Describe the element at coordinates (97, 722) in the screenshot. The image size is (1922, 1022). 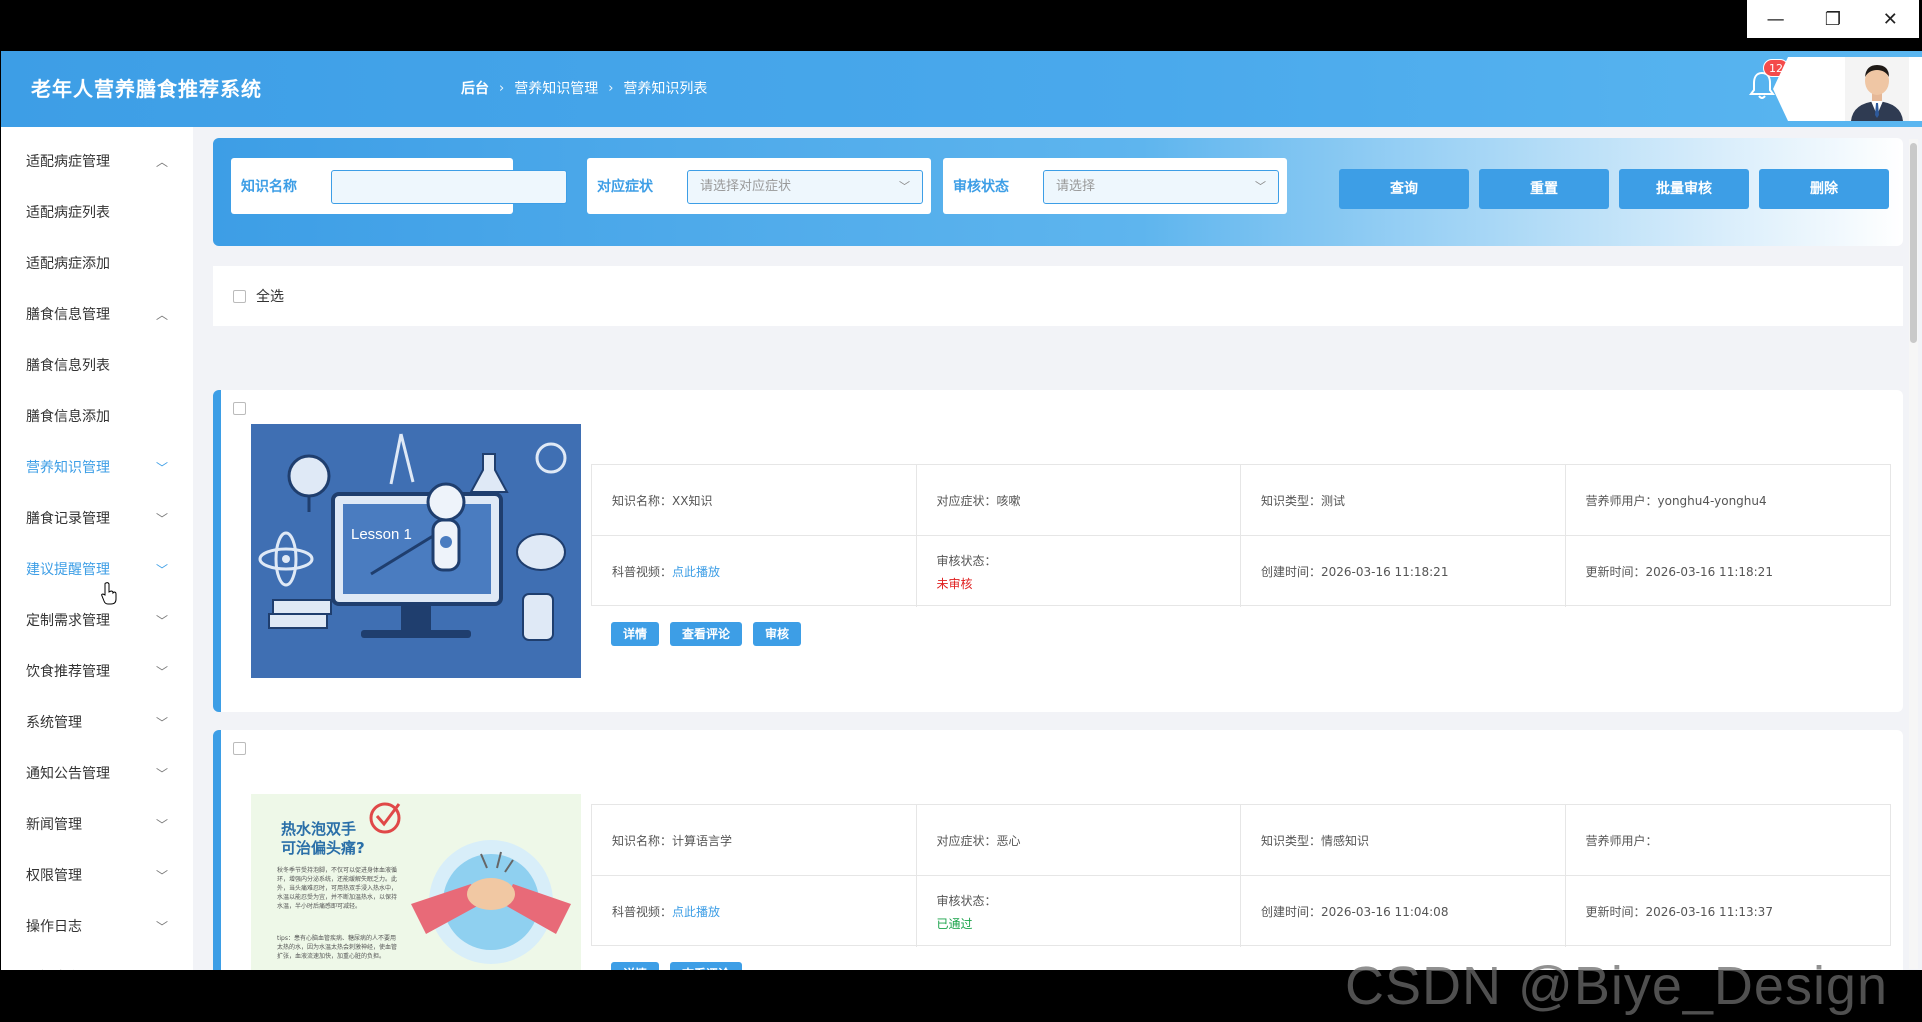
I see `sidebar-item: 系统管理 ﹀` at that location.